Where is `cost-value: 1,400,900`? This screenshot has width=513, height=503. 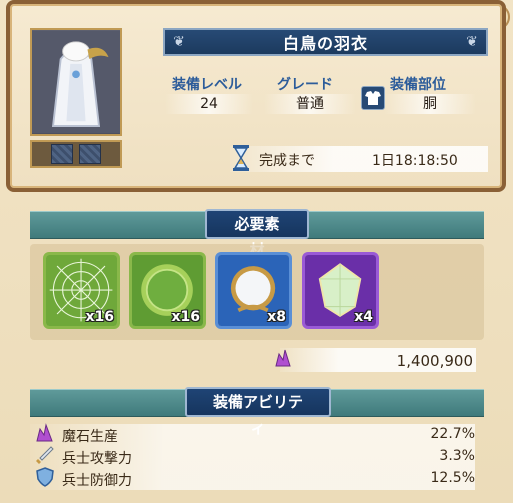
cost-value: 1,400,900 is located at coordinates (434, 361).